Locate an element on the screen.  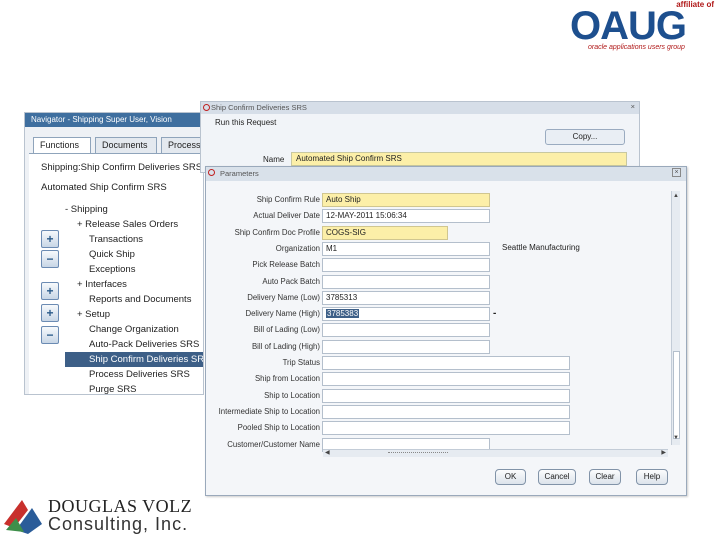
collapse-all-button: − is located at coordinates (50, 335).